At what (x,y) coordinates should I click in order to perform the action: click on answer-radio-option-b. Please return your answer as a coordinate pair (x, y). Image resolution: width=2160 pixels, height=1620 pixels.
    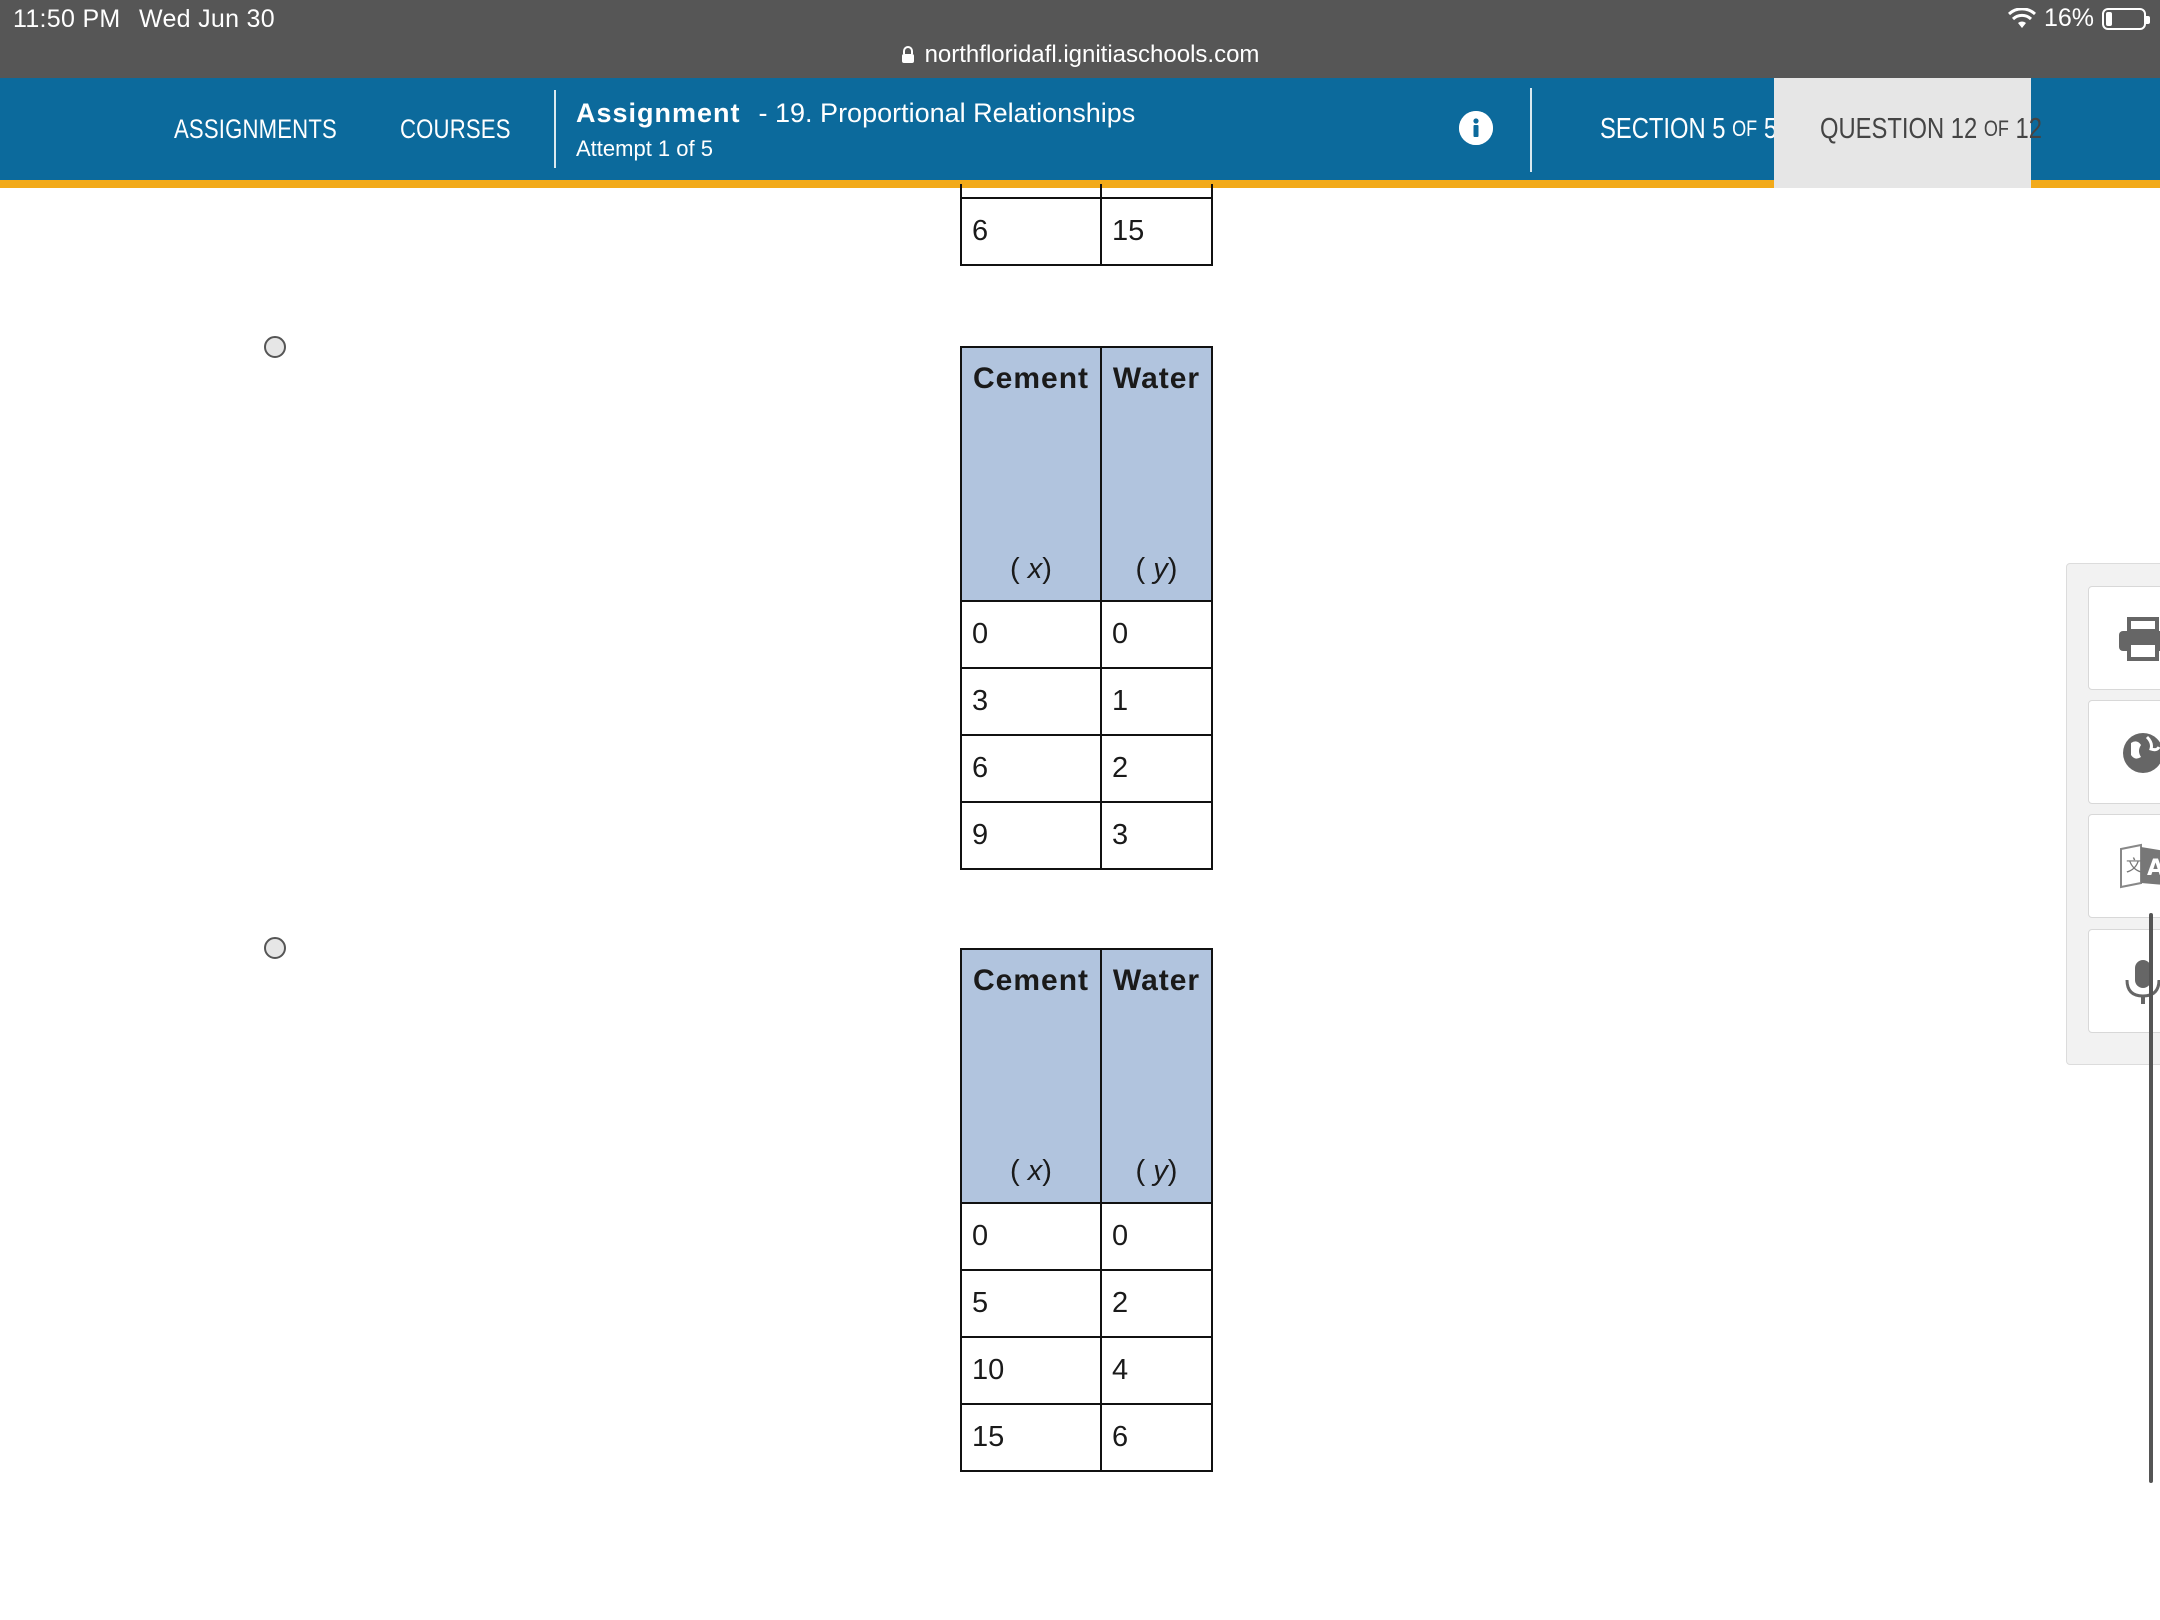
    Looking at the image, I should click on (275, 948).